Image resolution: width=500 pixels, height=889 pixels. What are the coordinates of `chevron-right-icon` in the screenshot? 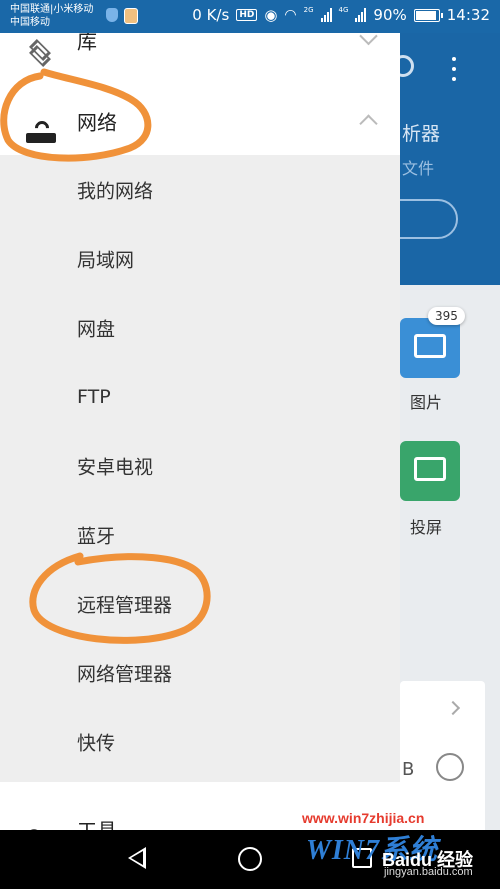 It's located at (453, 708).